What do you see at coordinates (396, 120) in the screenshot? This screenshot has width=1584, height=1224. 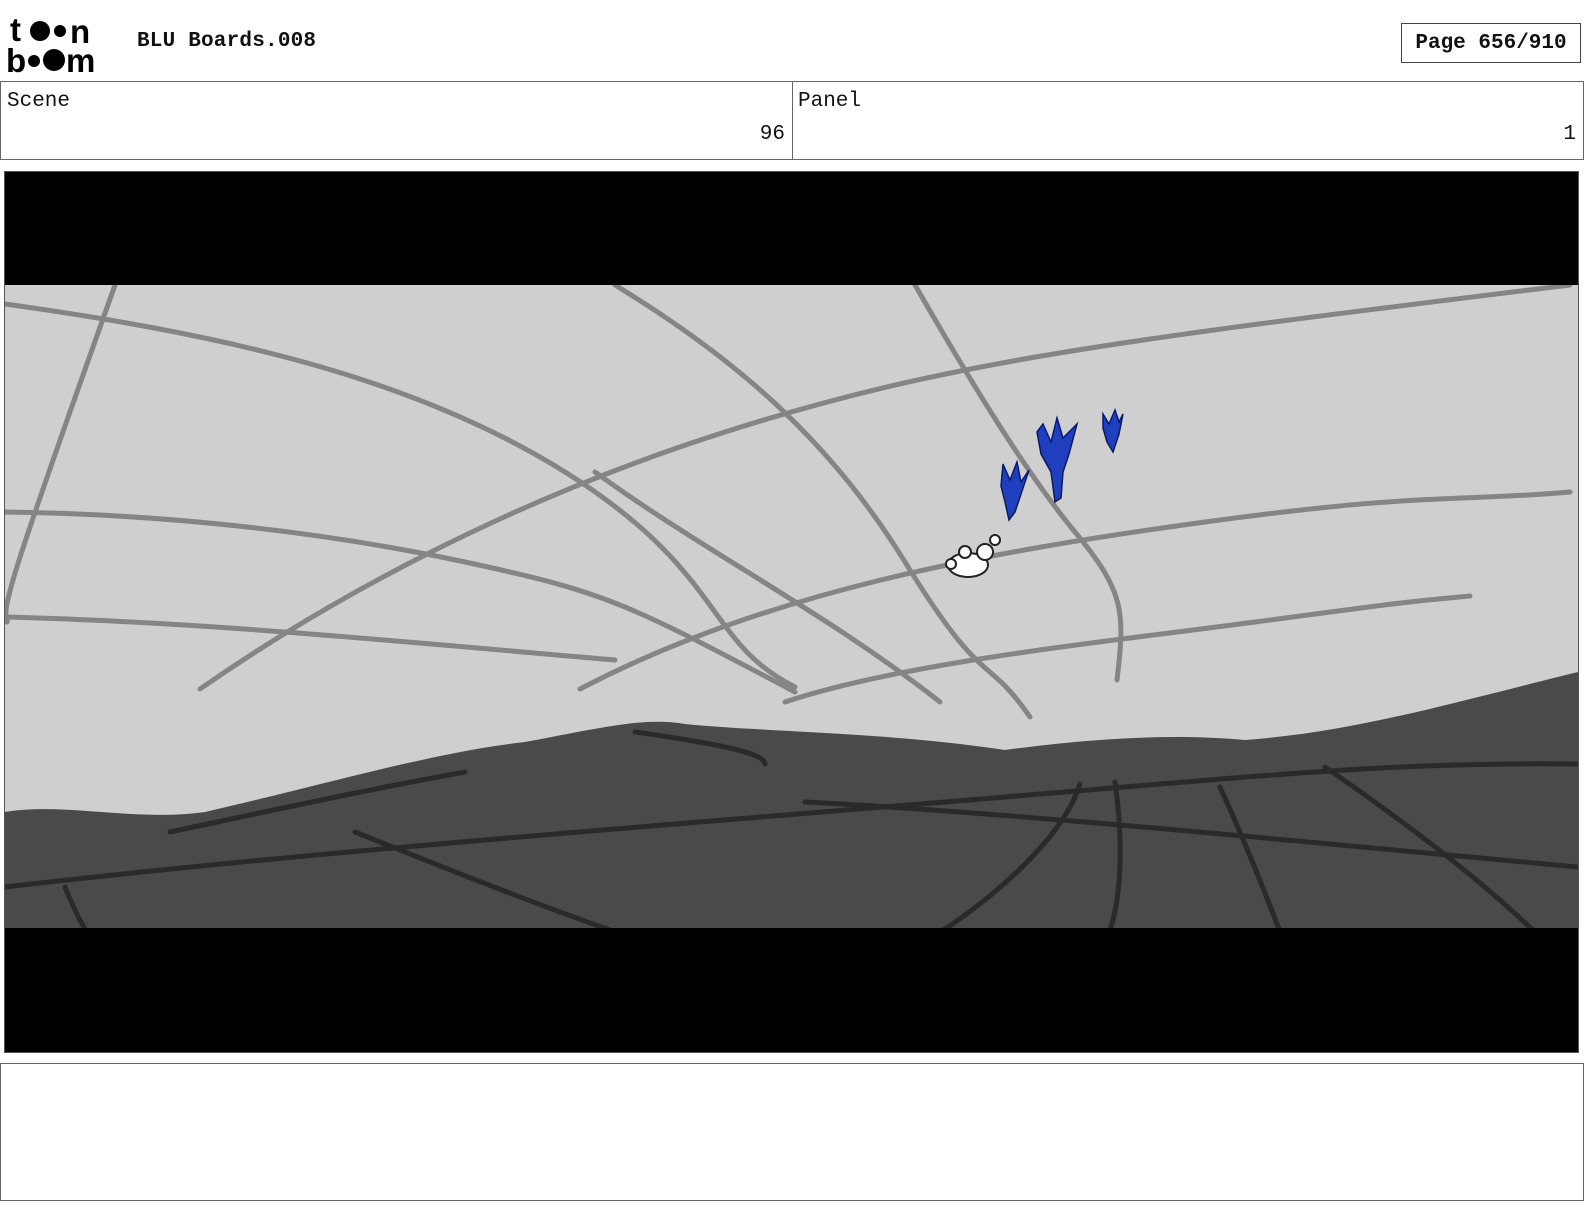 I see `scene-cell: Scene 96` at bounding box center [396, 120].